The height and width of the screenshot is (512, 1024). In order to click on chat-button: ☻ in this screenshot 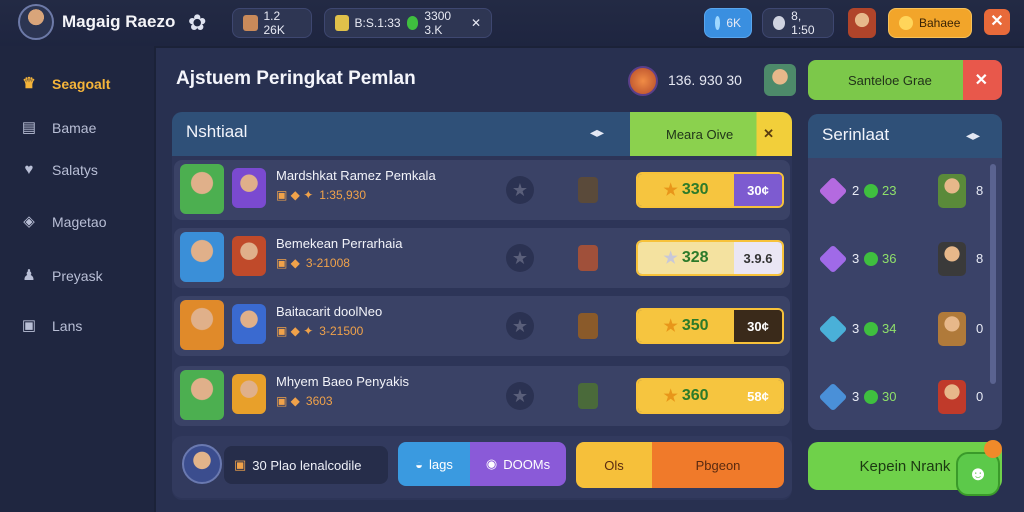, I will do `click(978, 474)`.